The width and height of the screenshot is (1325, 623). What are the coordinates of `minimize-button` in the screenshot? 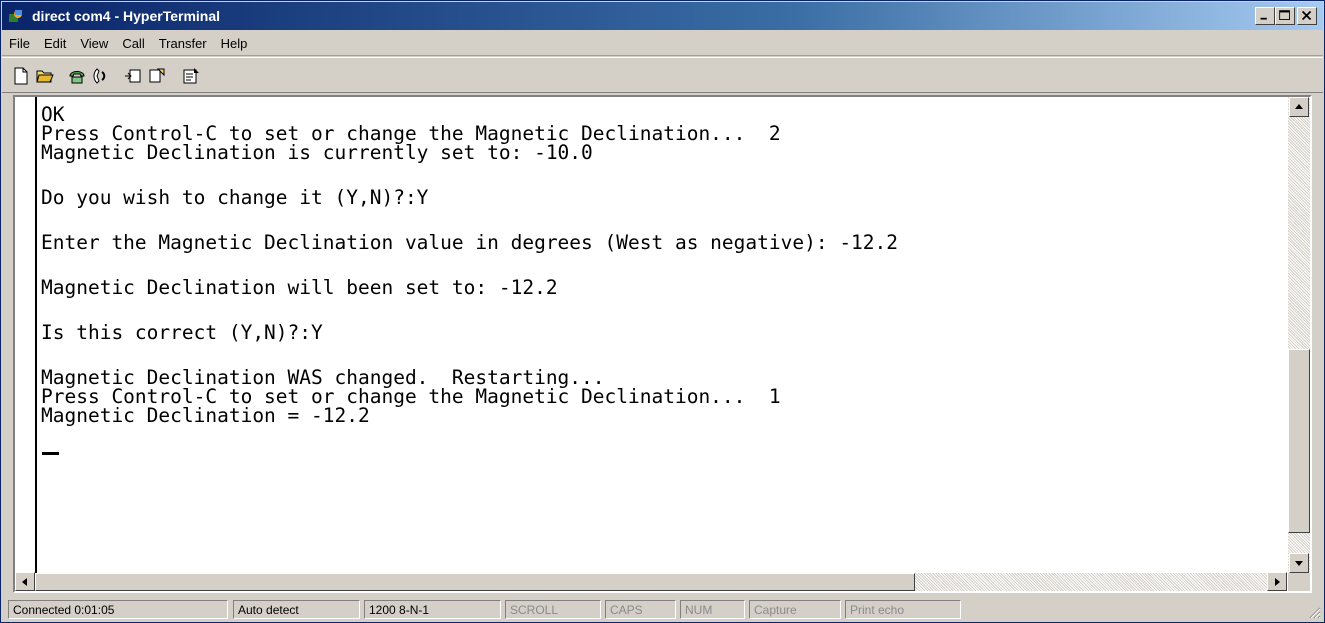 It's located at (1265, 16).